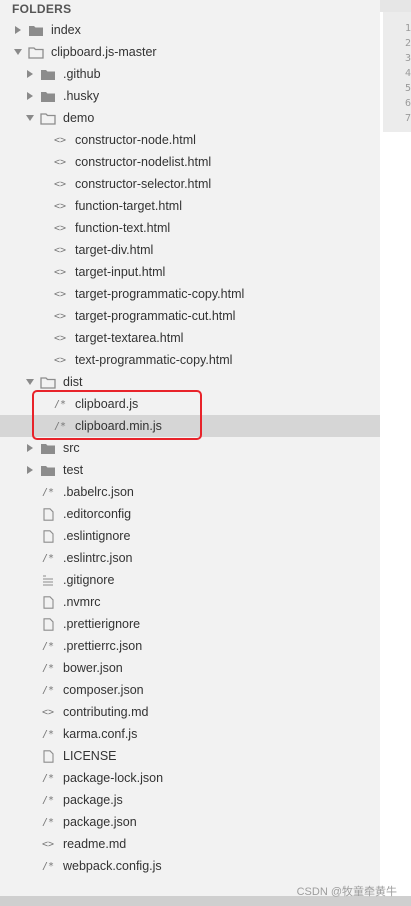 This screenshot has height=906, width=411. Describe the element at coordinates (113, 778) in the screenshot. I see `item-label: package-lock.json` at that location.